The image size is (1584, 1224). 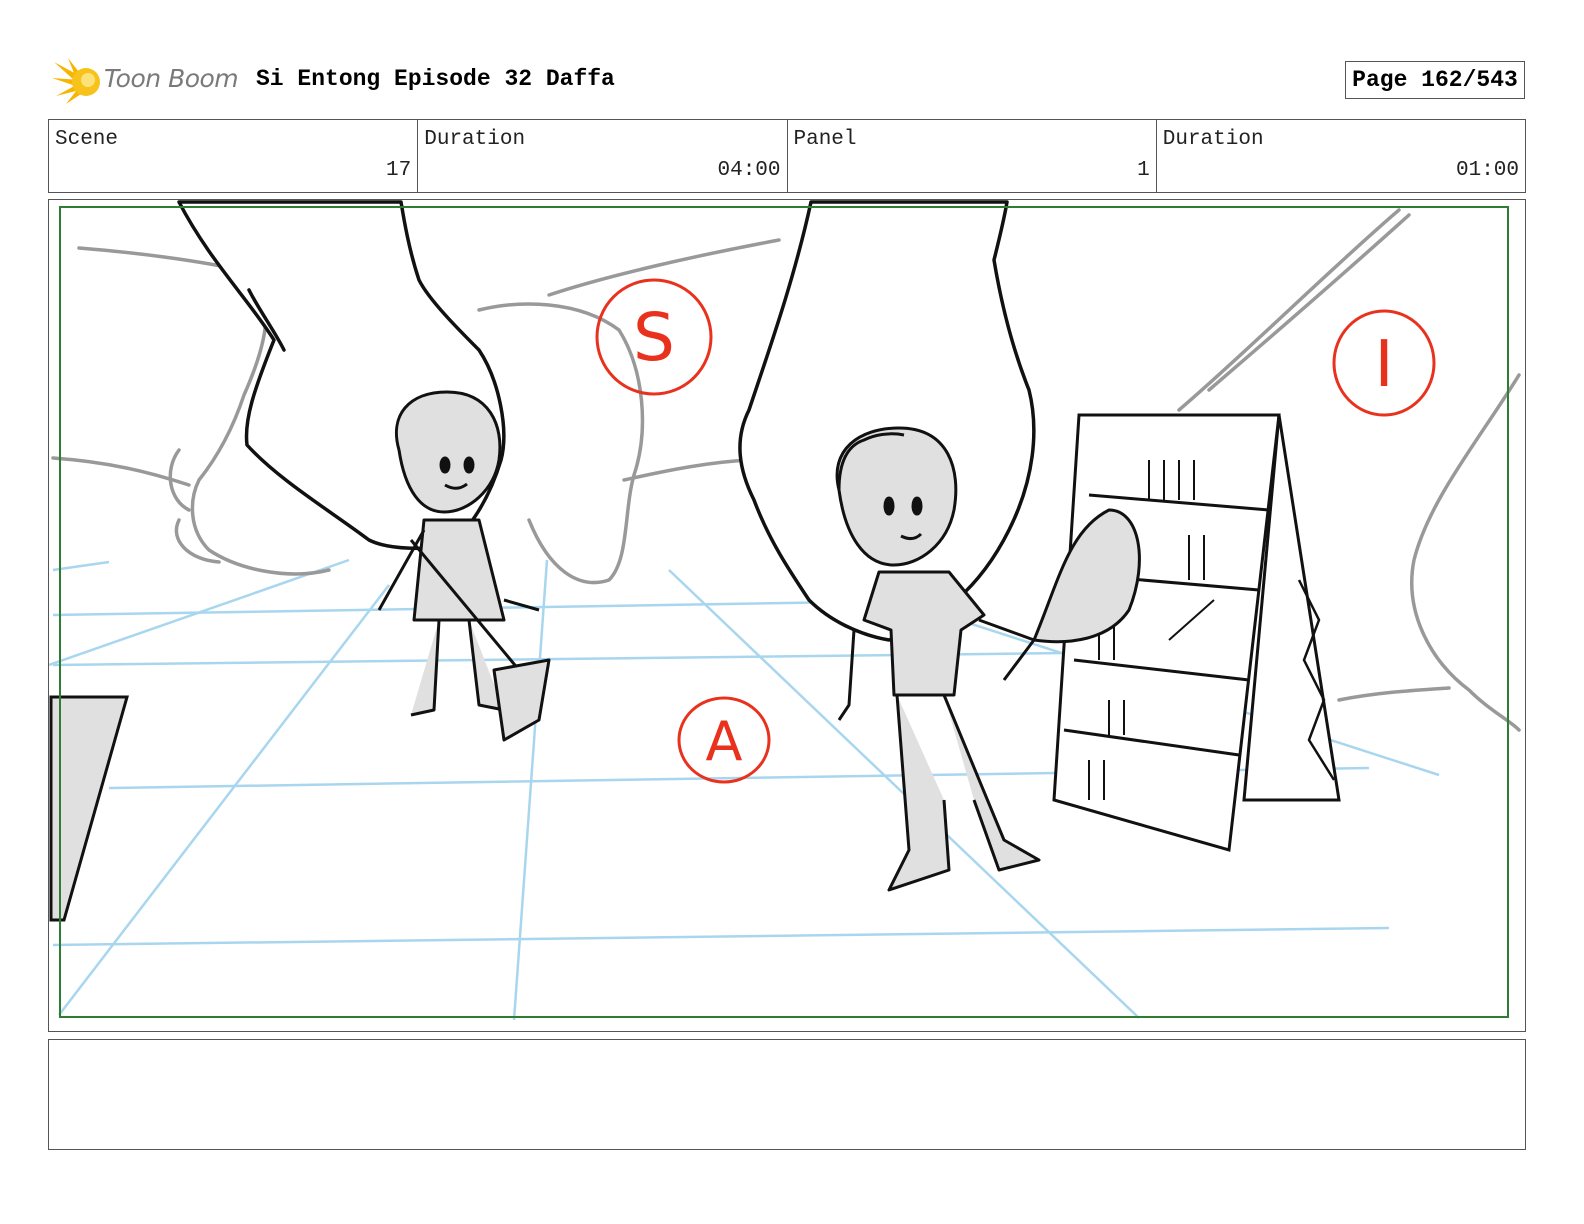 I want to click on annotation-letter-s: S, so click(x=654, y=337).